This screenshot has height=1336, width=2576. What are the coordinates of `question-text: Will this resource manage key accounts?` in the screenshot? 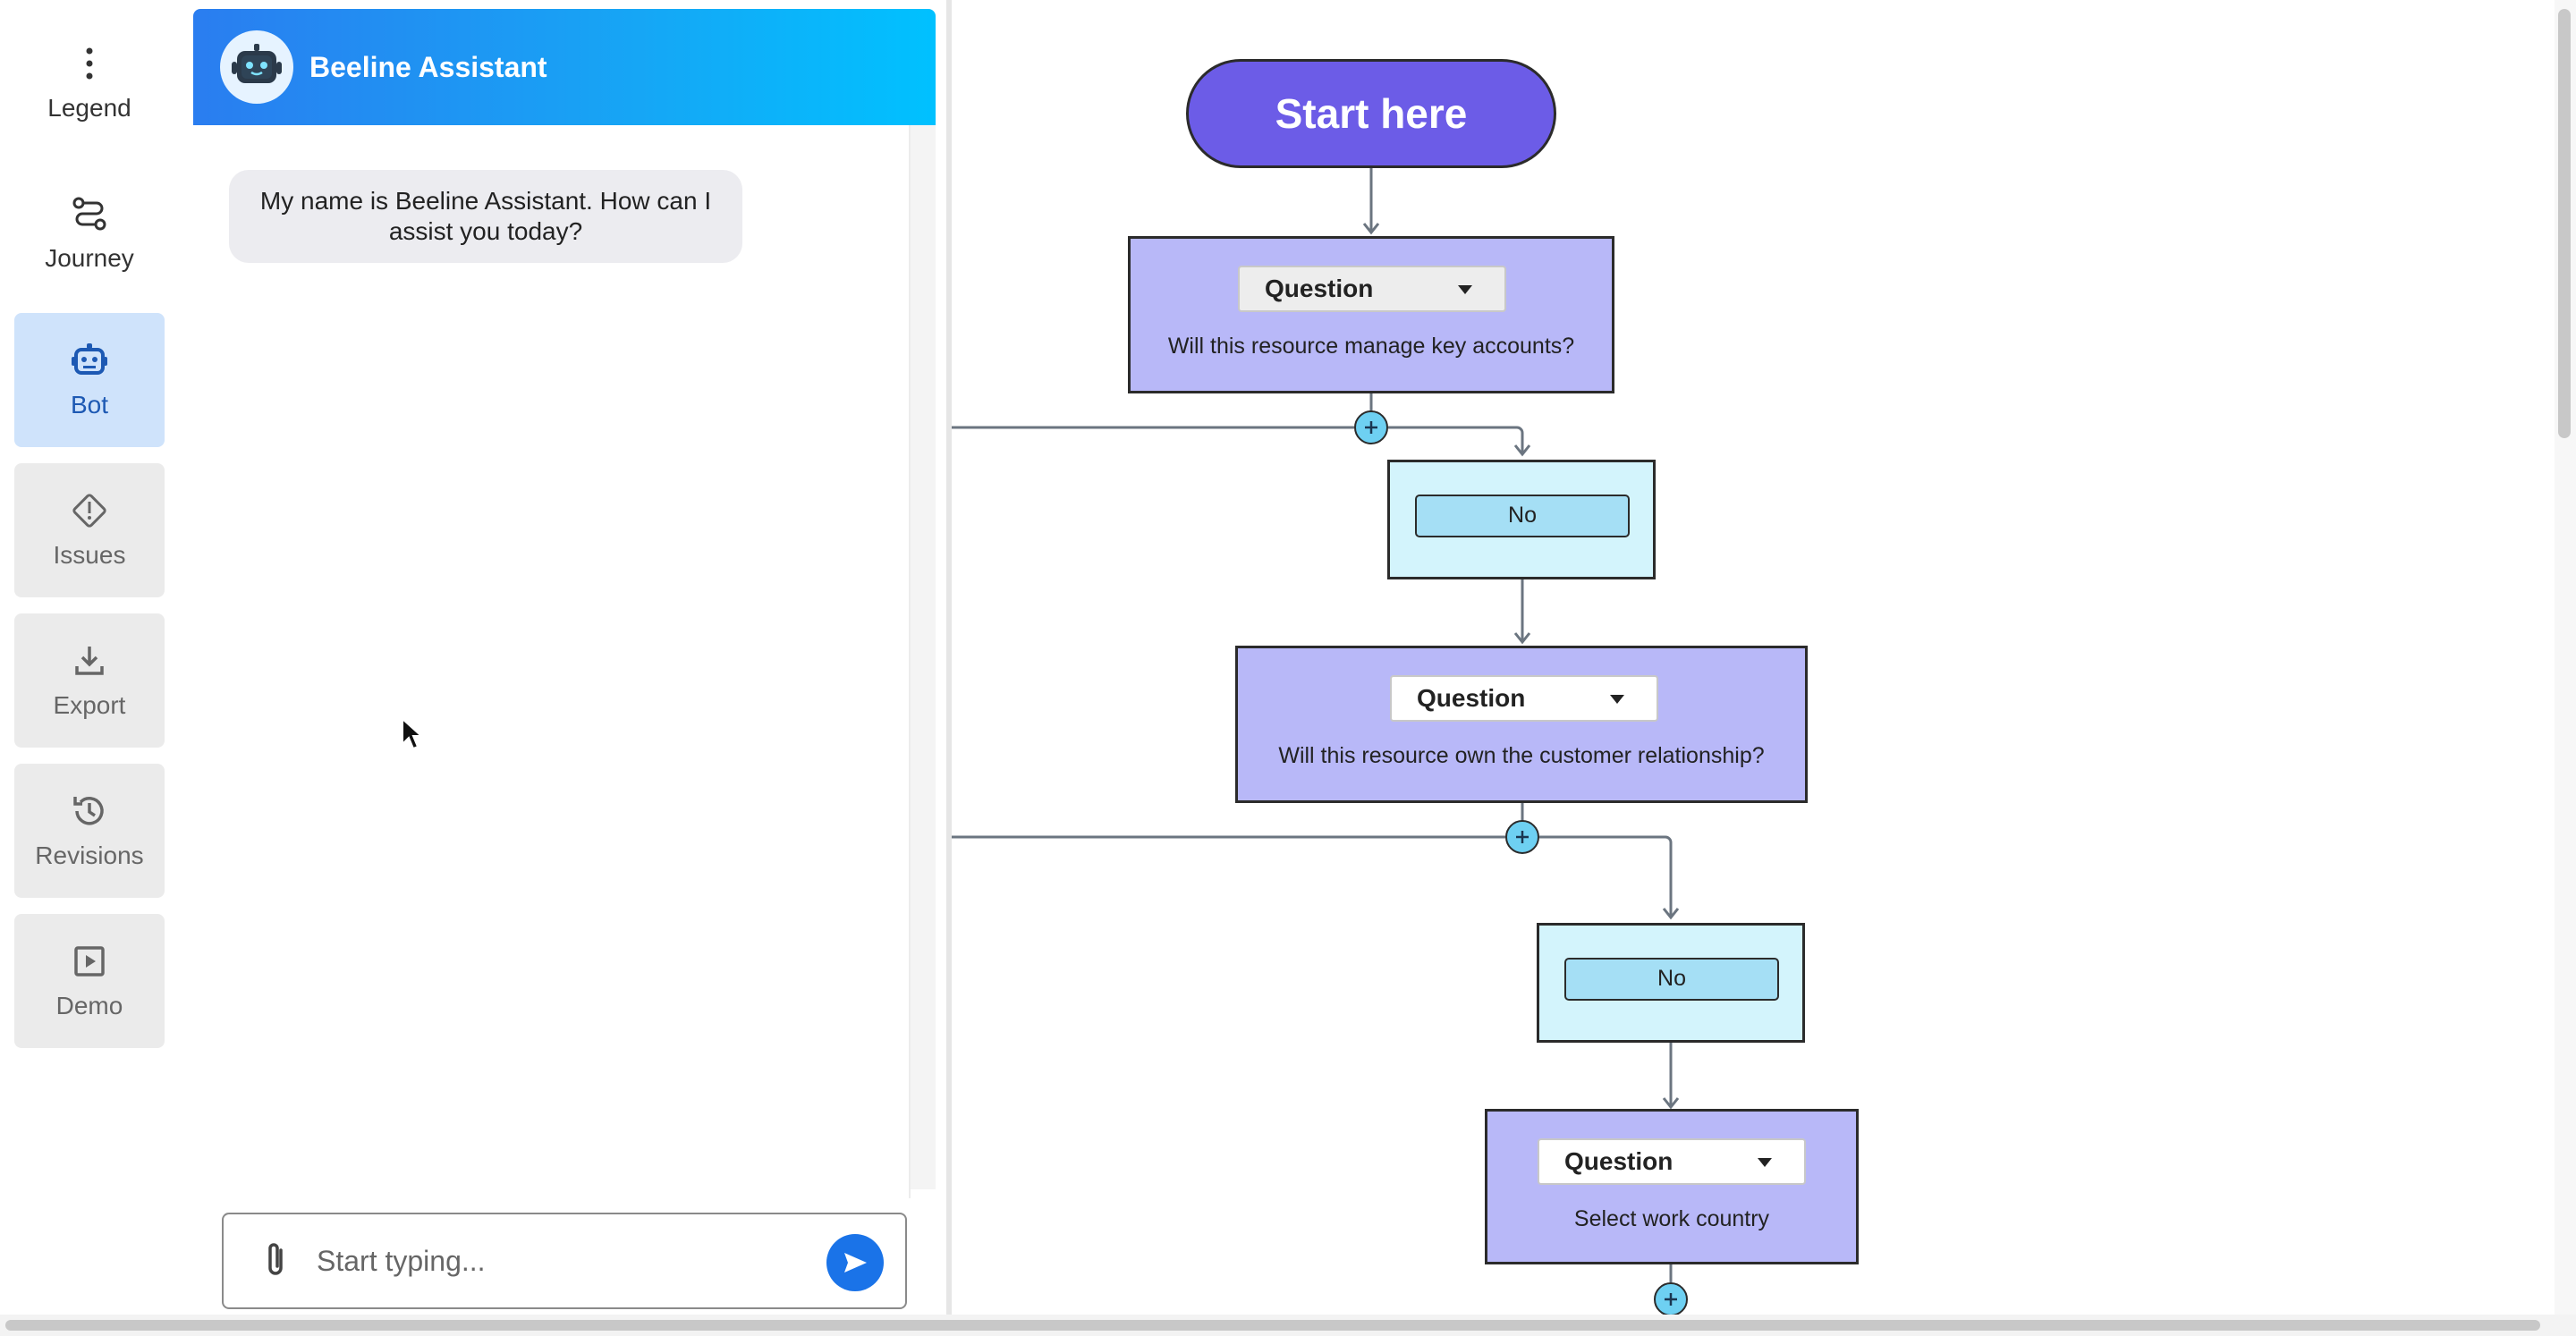 It's located at (1371, 346).